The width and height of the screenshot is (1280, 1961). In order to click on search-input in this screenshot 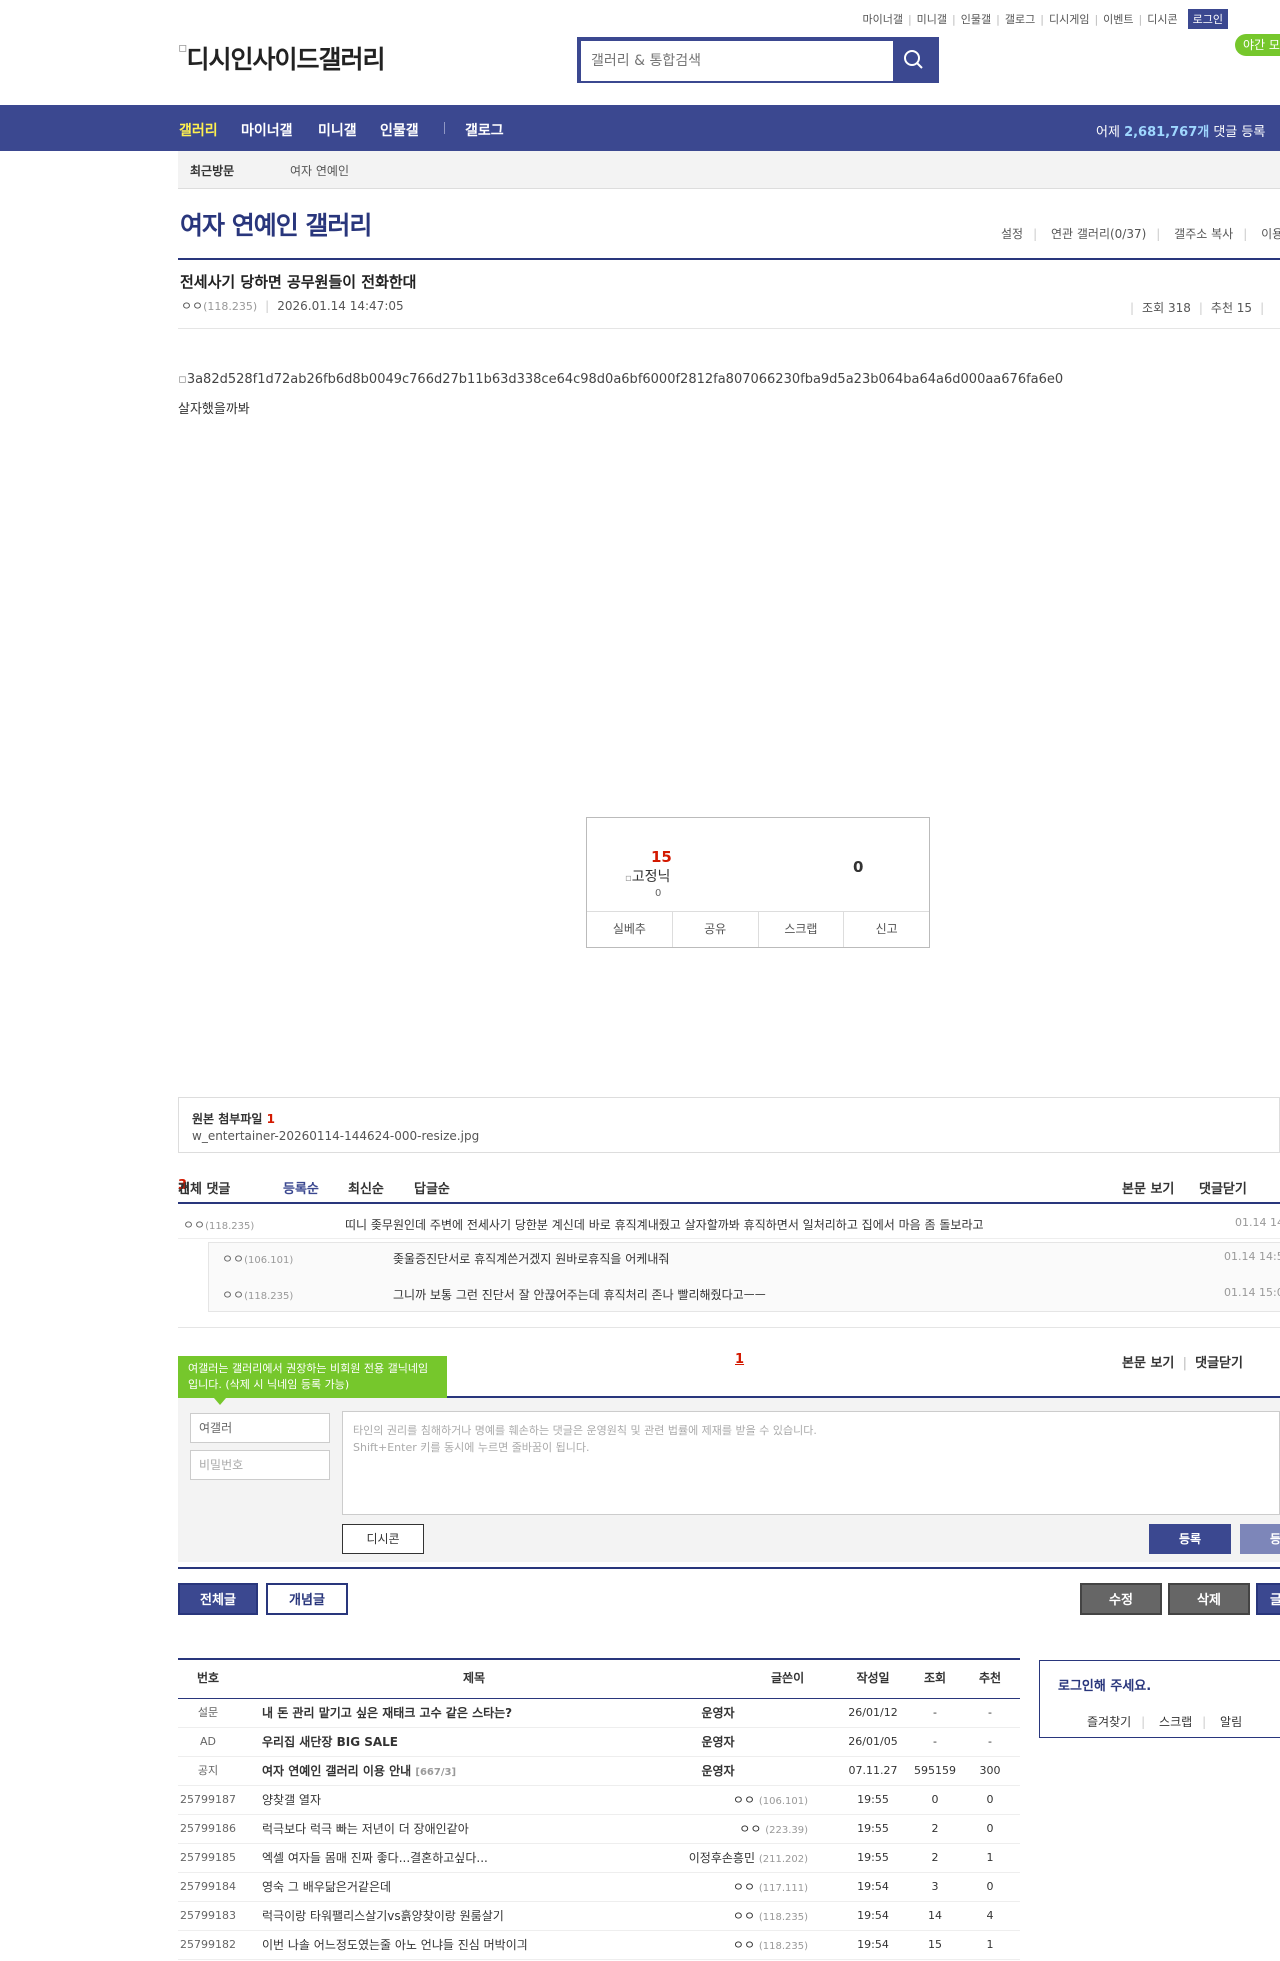, I will do `click(737, 61)`.